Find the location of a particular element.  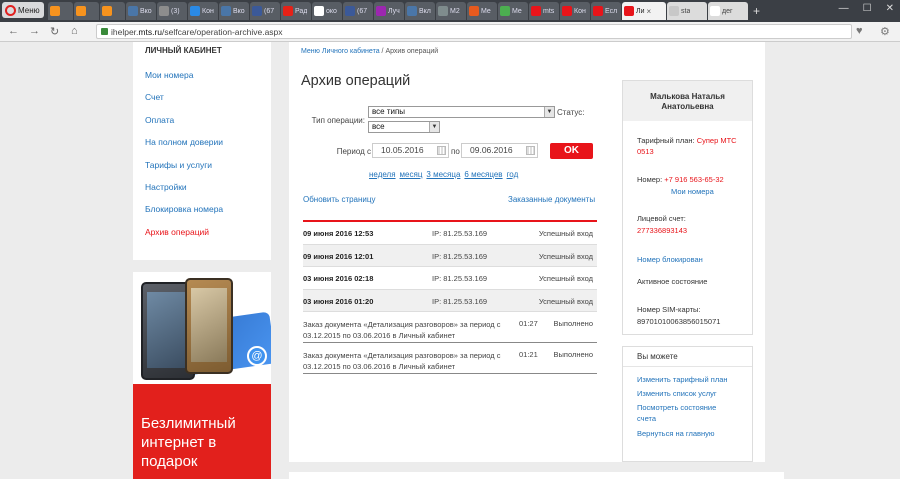

status-select: все ▼ is located at coordinates (404, 127).